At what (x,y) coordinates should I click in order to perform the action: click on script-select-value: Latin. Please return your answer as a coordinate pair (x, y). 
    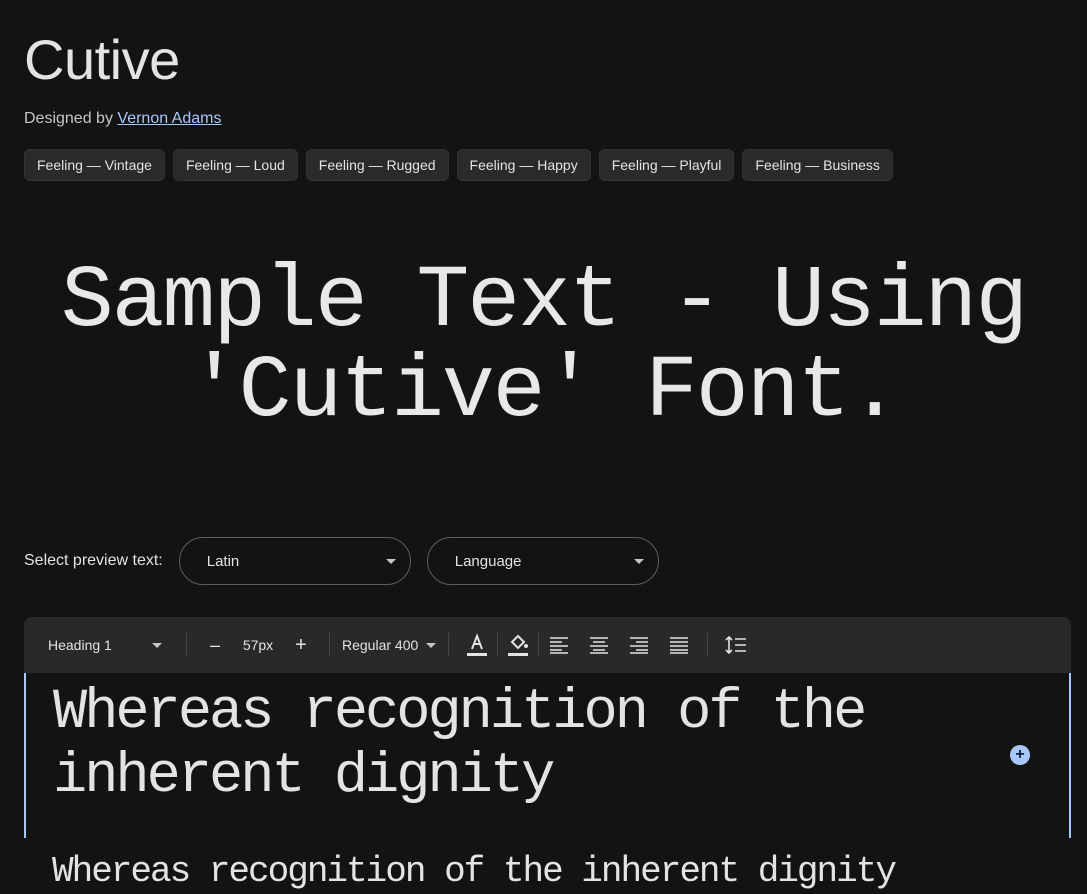
    Looking at the image, I should click on (223, 561).